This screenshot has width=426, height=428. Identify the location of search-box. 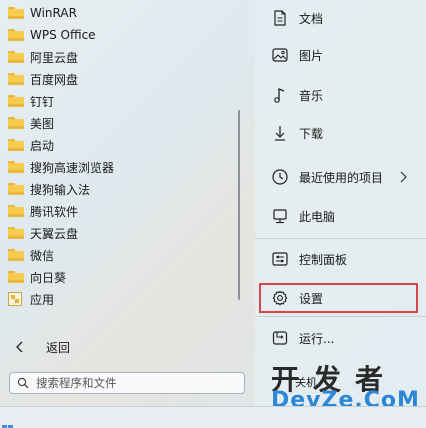
(127, 383).